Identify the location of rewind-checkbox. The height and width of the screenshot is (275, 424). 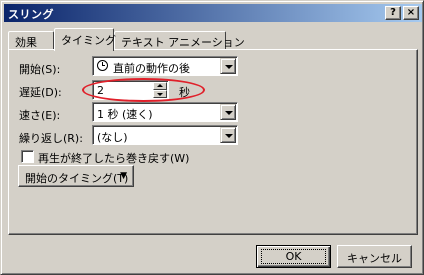
(27, 156).